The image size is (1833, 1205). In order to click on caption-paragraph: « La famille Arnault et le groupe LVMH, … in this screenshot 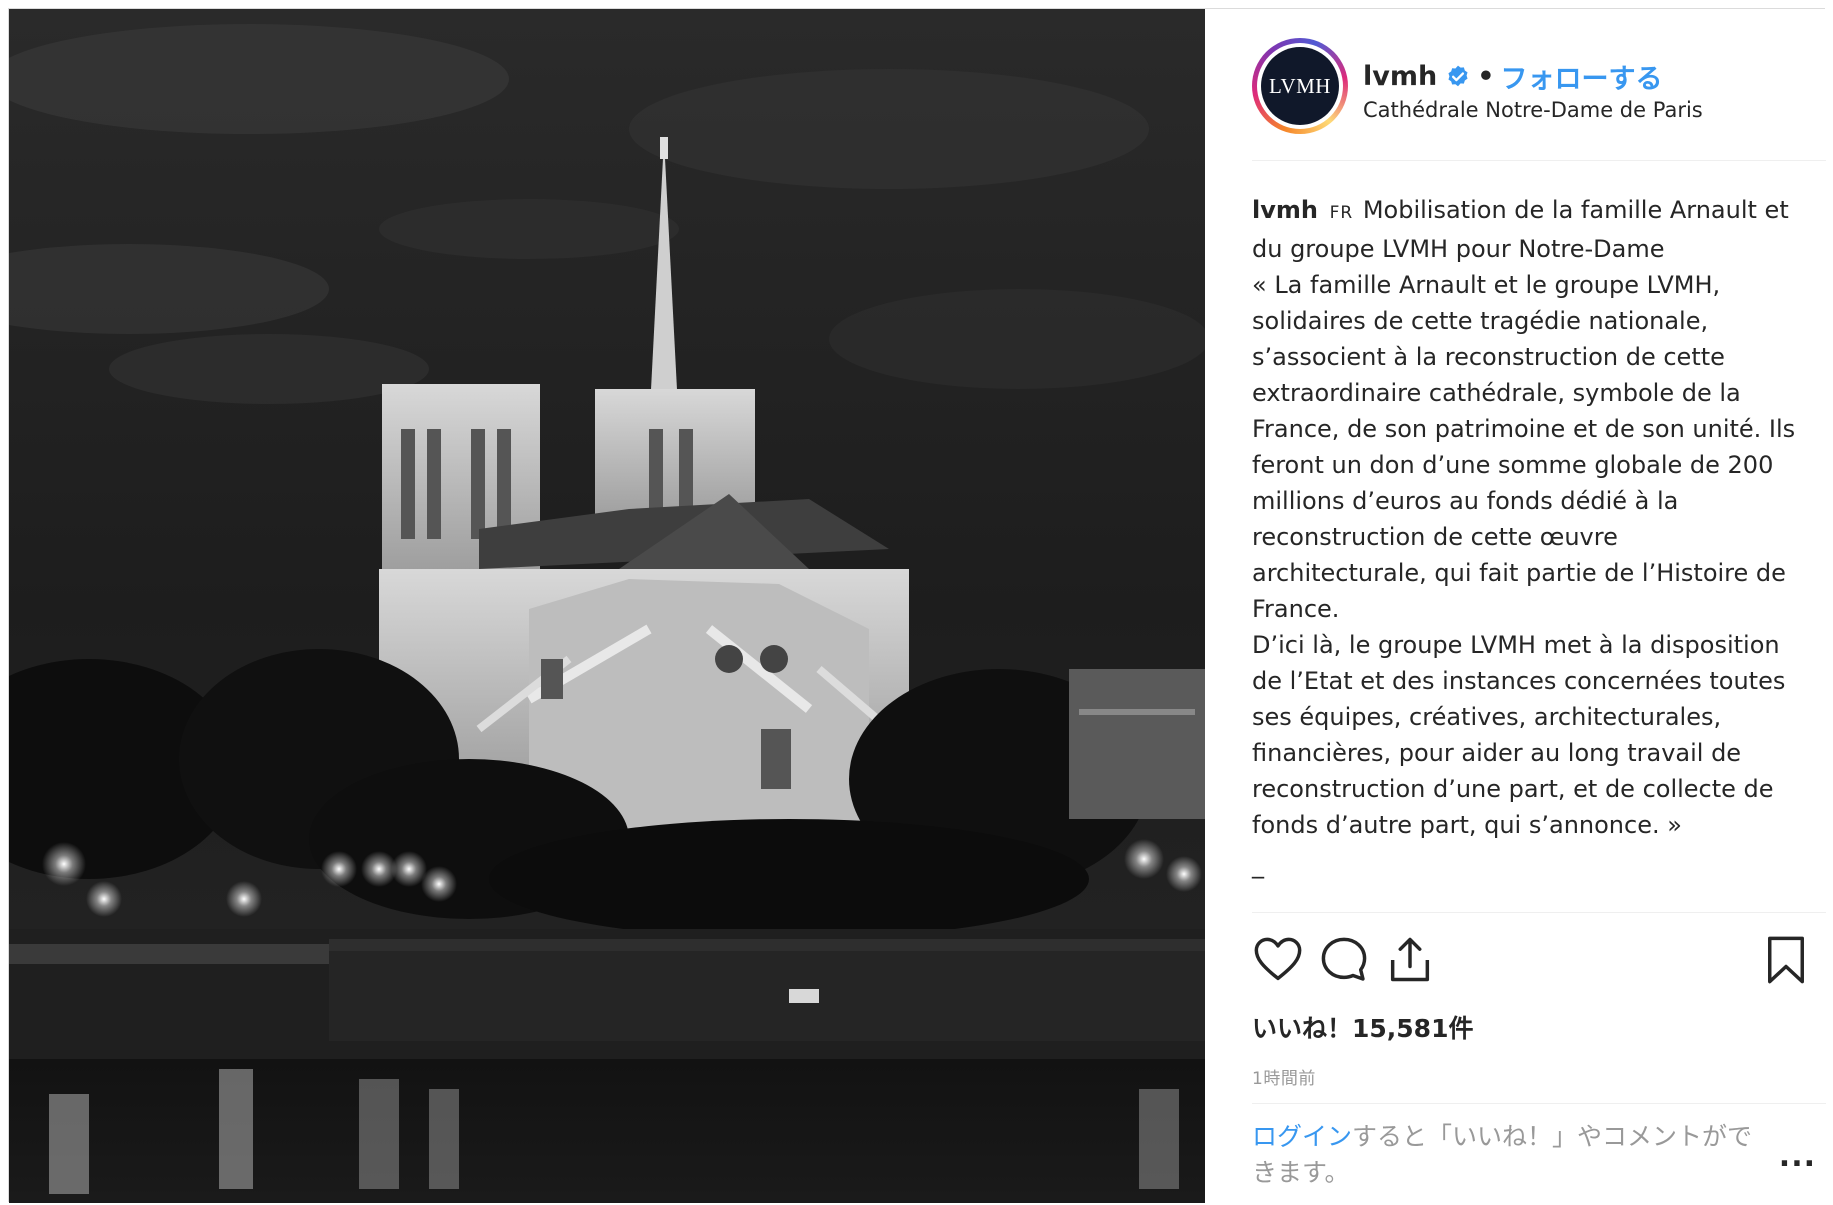, I will do `click(1524, 447)`.